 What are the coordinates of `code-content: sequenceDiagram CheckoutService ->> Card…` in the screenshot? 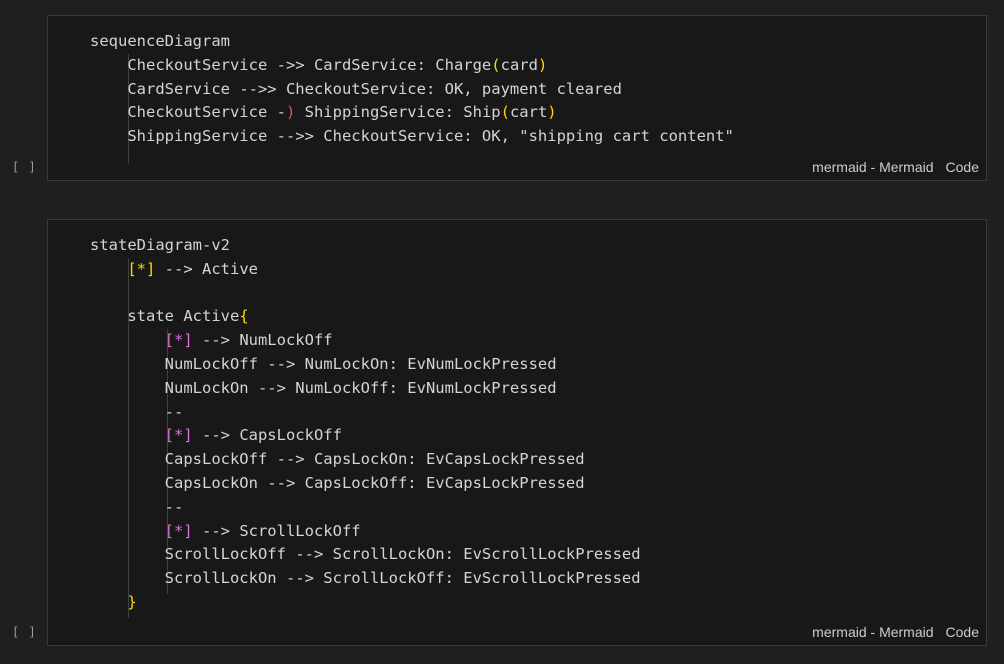 It's located at (412, 89).